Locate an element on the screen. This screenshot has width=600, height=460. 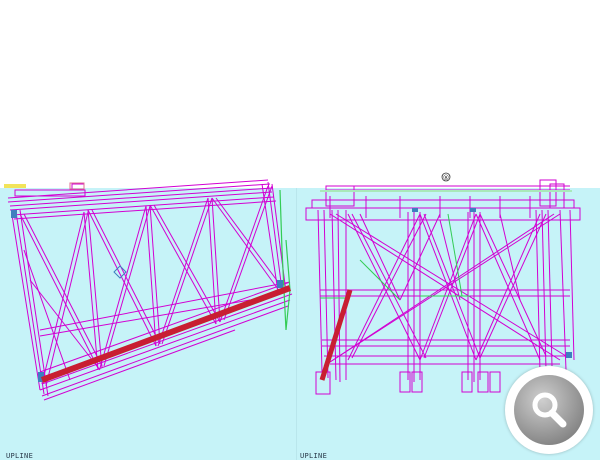
selected-diagonal-member is located at coordinates (336, 335).